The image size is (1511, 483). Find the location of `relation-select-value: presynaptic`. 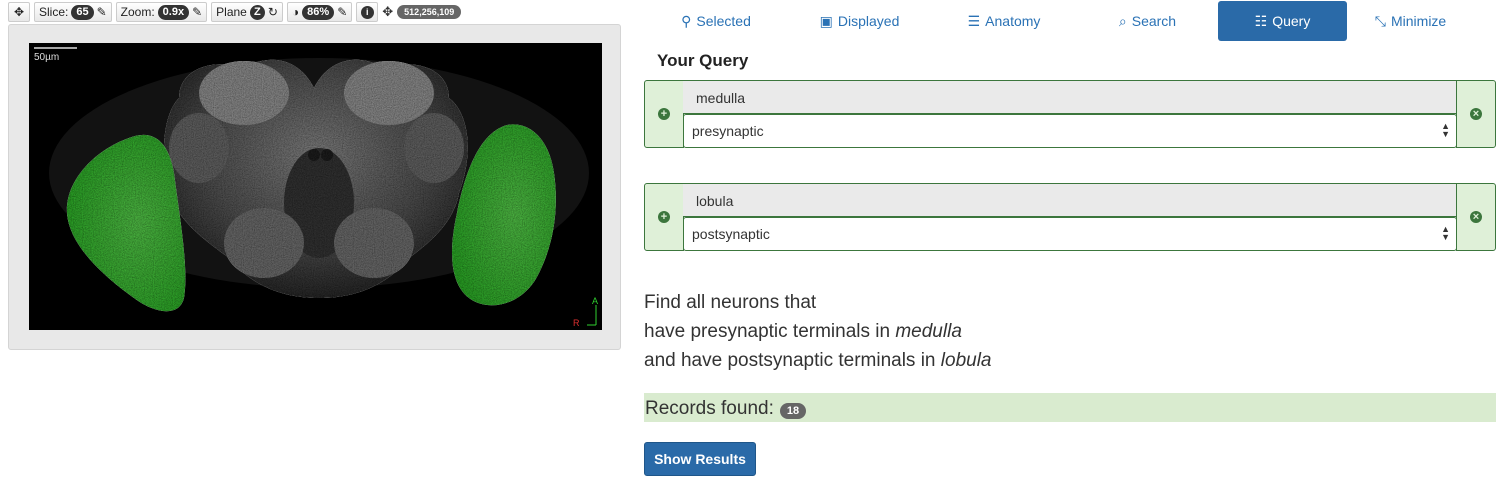

relation-select-value: presynaptic is located at coordinates (728, 131).